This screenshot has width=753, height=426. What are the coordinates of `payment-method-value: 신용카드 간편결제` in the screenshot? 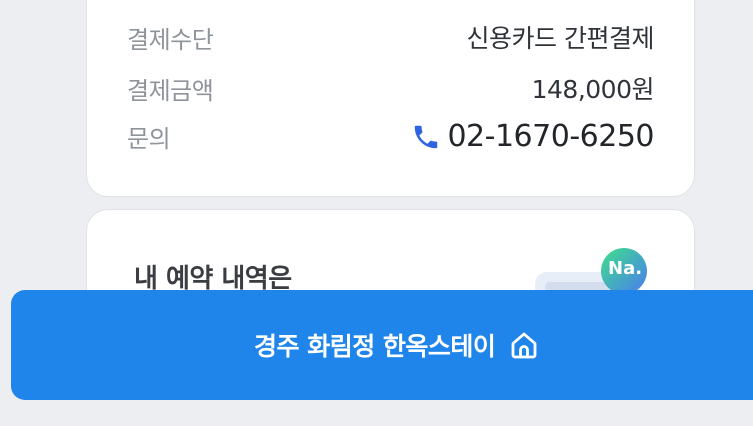 It's located at (560, 38).